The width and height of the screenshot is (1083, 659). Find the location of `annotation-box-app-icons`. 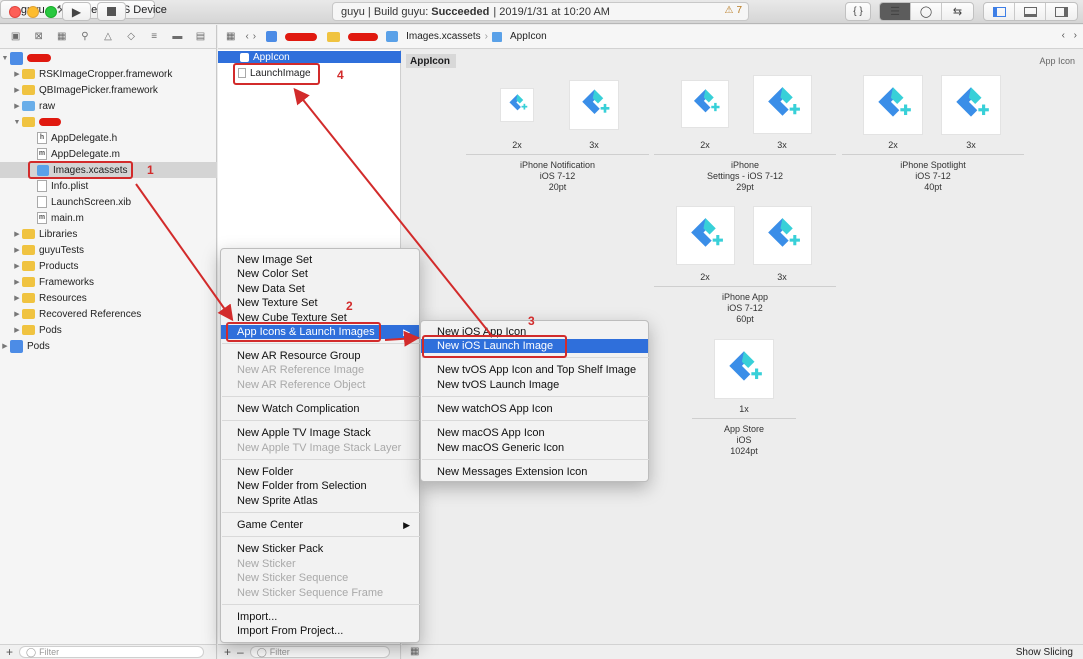

annotation-box-app-icons is located at coordinates (303, 332).